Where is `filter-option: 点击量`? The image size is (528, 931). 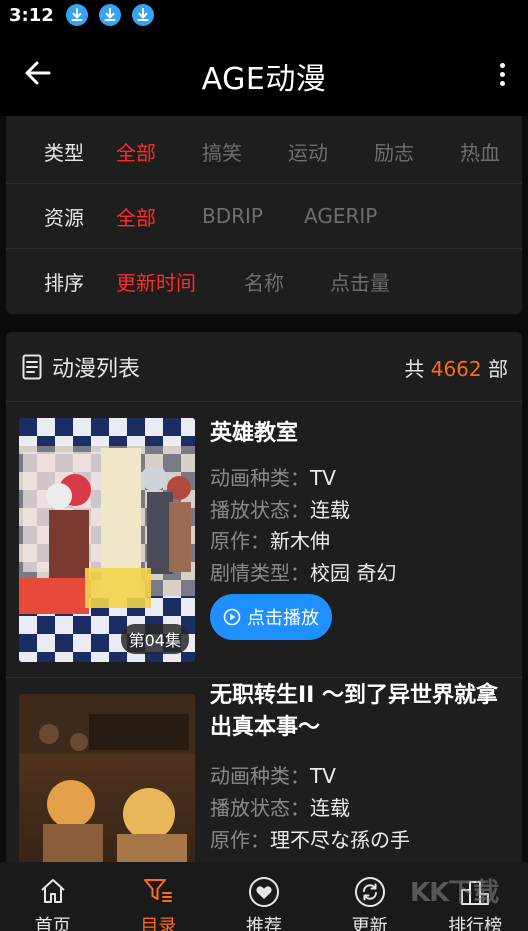
filter-option: 点击量 is located at coordinates (360, 281).